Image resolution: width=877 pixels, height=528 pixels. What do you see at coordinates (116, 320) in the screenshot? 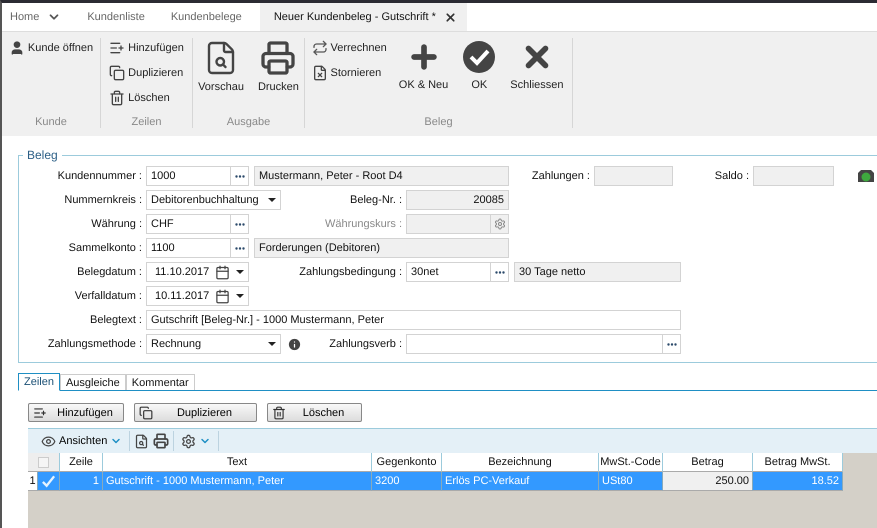
I see `field-label: Belegtext :` at bounding box center [116, 320].